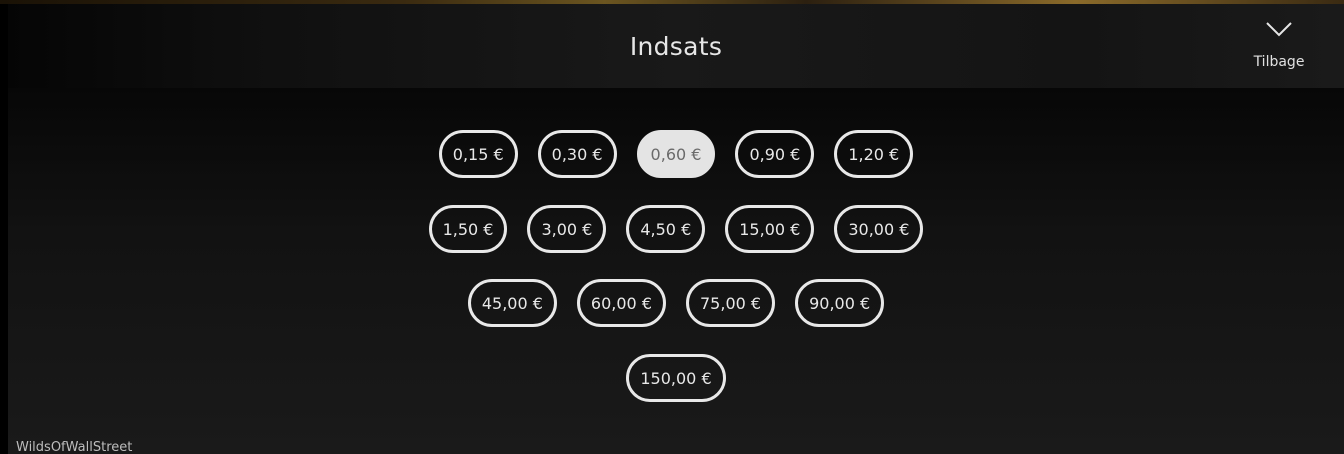 Image resolution: width=1344 pixels, height=454 pixels. I want to click on bet-chip: 3,00 €, so click(567, 229).